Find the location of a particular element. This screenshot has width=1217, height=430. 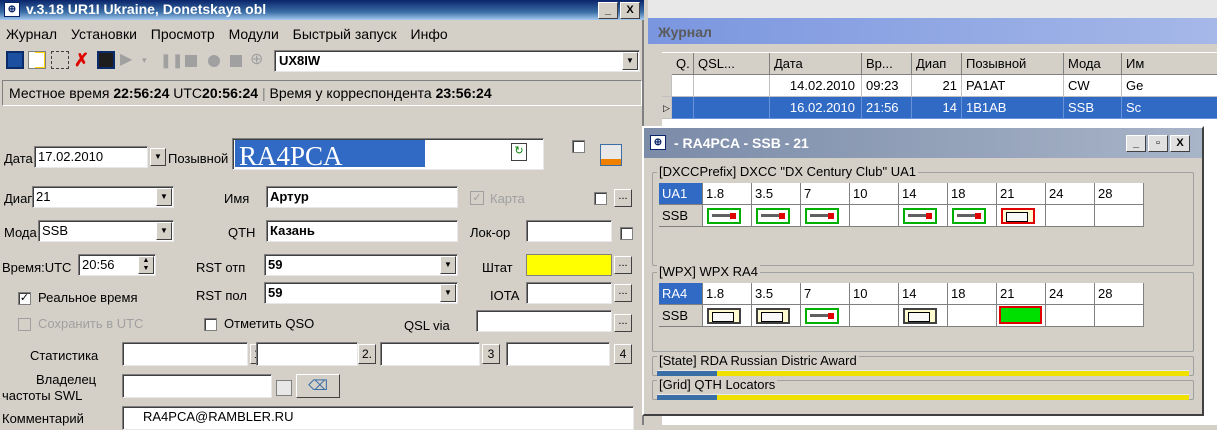

popup-title-bar: ⊕ - RA4PCA - SSB - 21 _ ▫ X is located at coordinates (923, 143).